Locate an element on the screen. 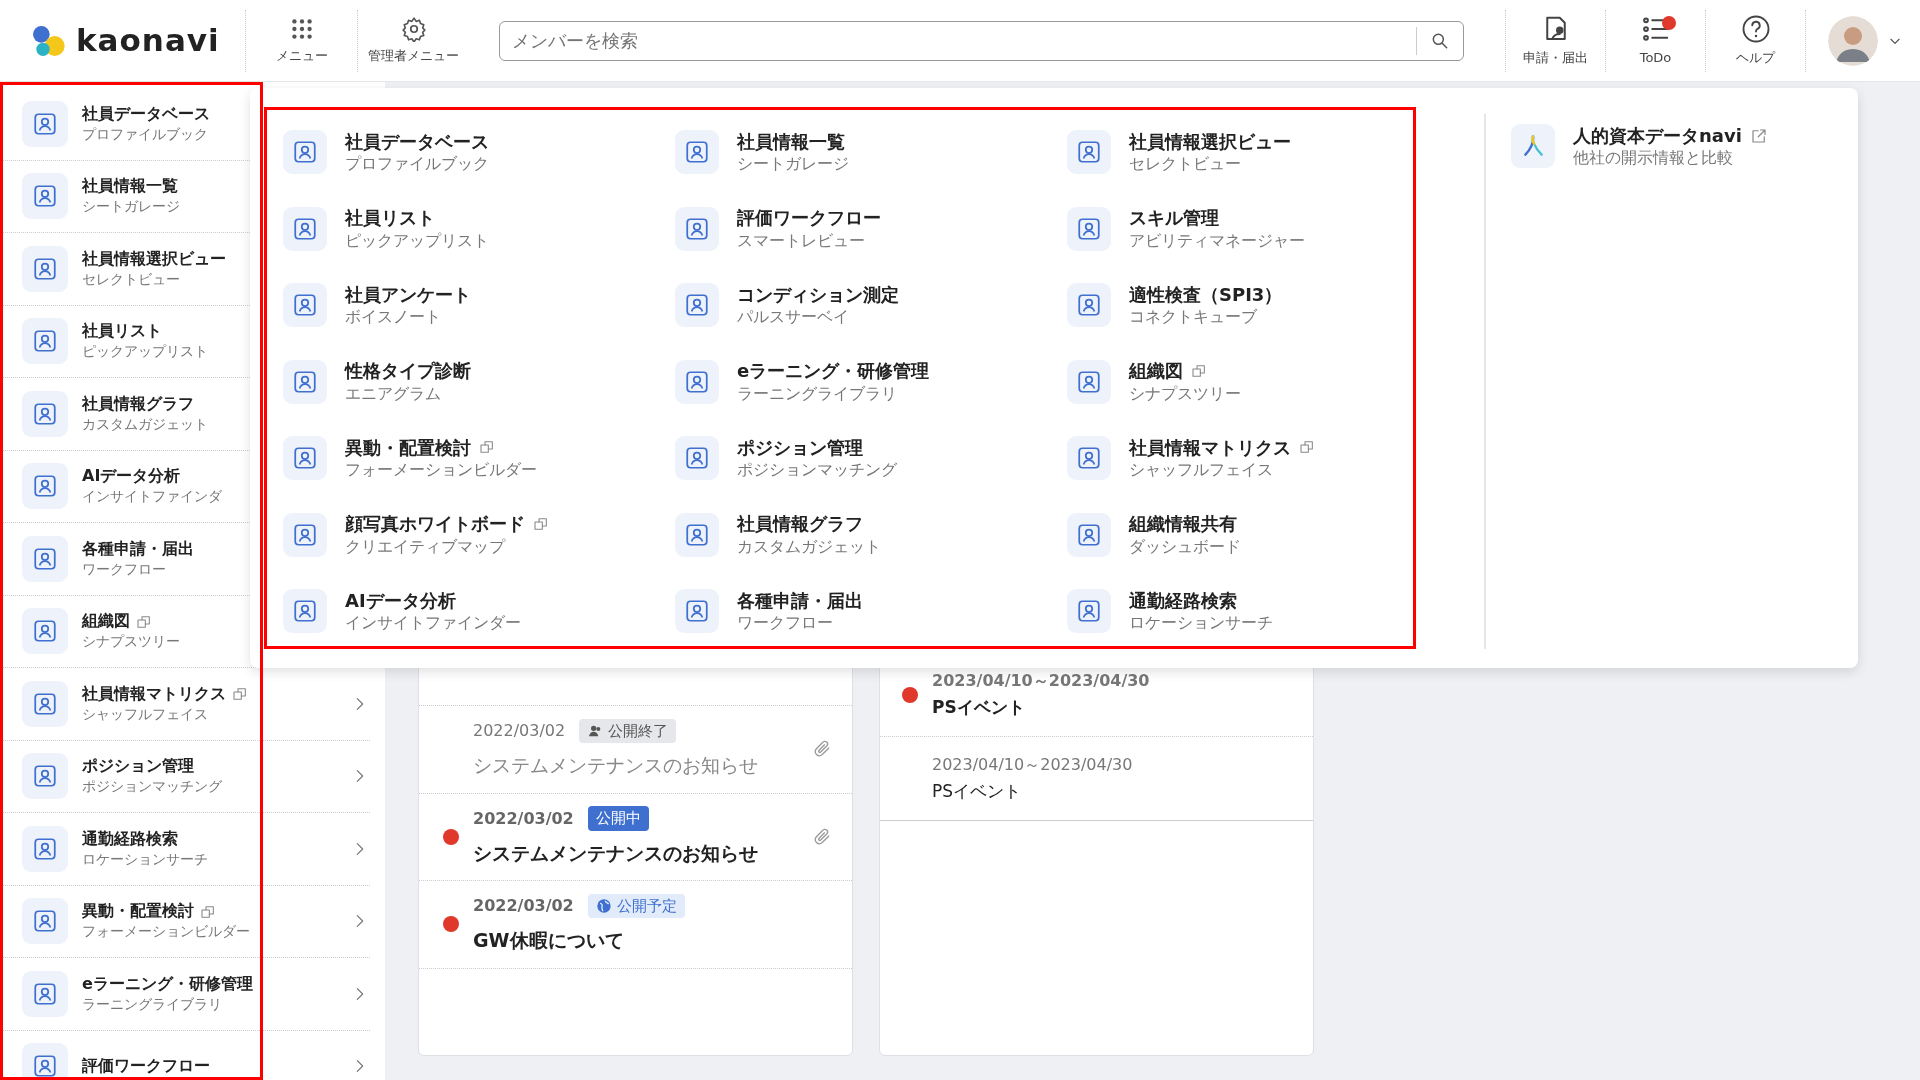 This screenshot has width=1920, height=1080. item-title: 社員リスト is located at coordinates (122, 332).